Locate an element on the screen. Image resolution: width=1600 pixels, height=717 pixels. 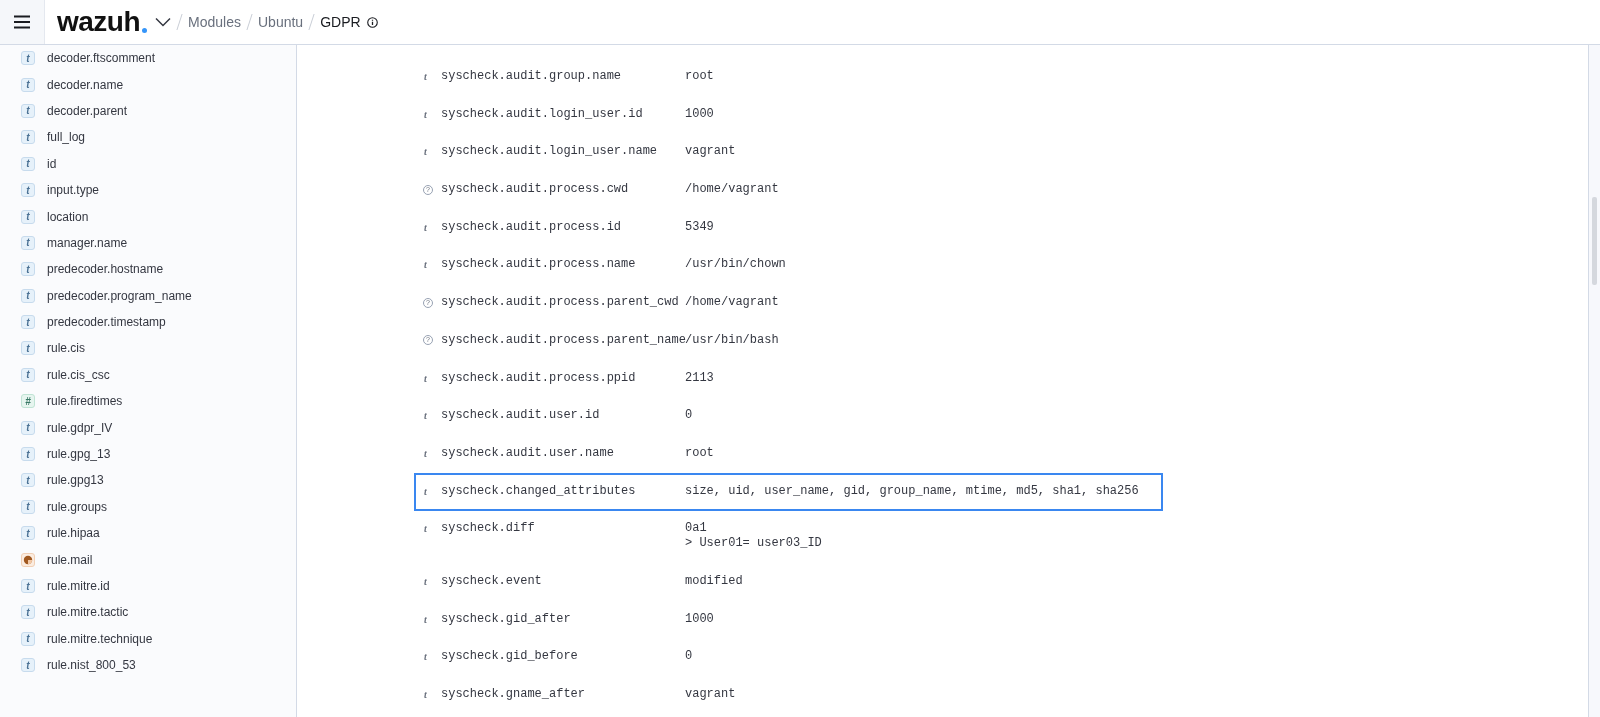
field-value: 5349 is located at coordinates (699, 227).